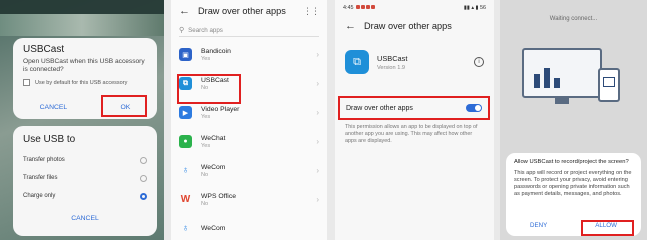 This screenshot has height=240, width=647. I want to click on app-row-wecom-2: ♁ WeCom, so click(249, 227).